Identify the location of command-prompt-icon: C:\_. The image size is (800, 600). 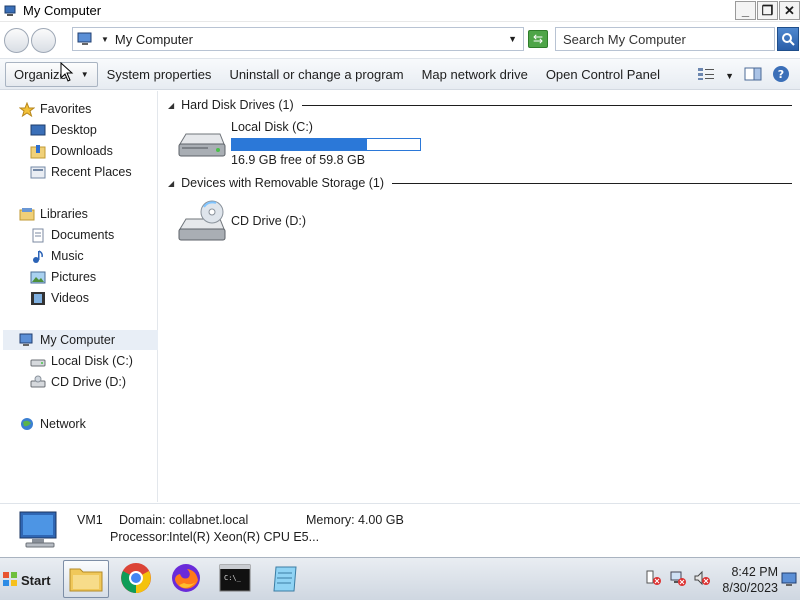
(235, 579).